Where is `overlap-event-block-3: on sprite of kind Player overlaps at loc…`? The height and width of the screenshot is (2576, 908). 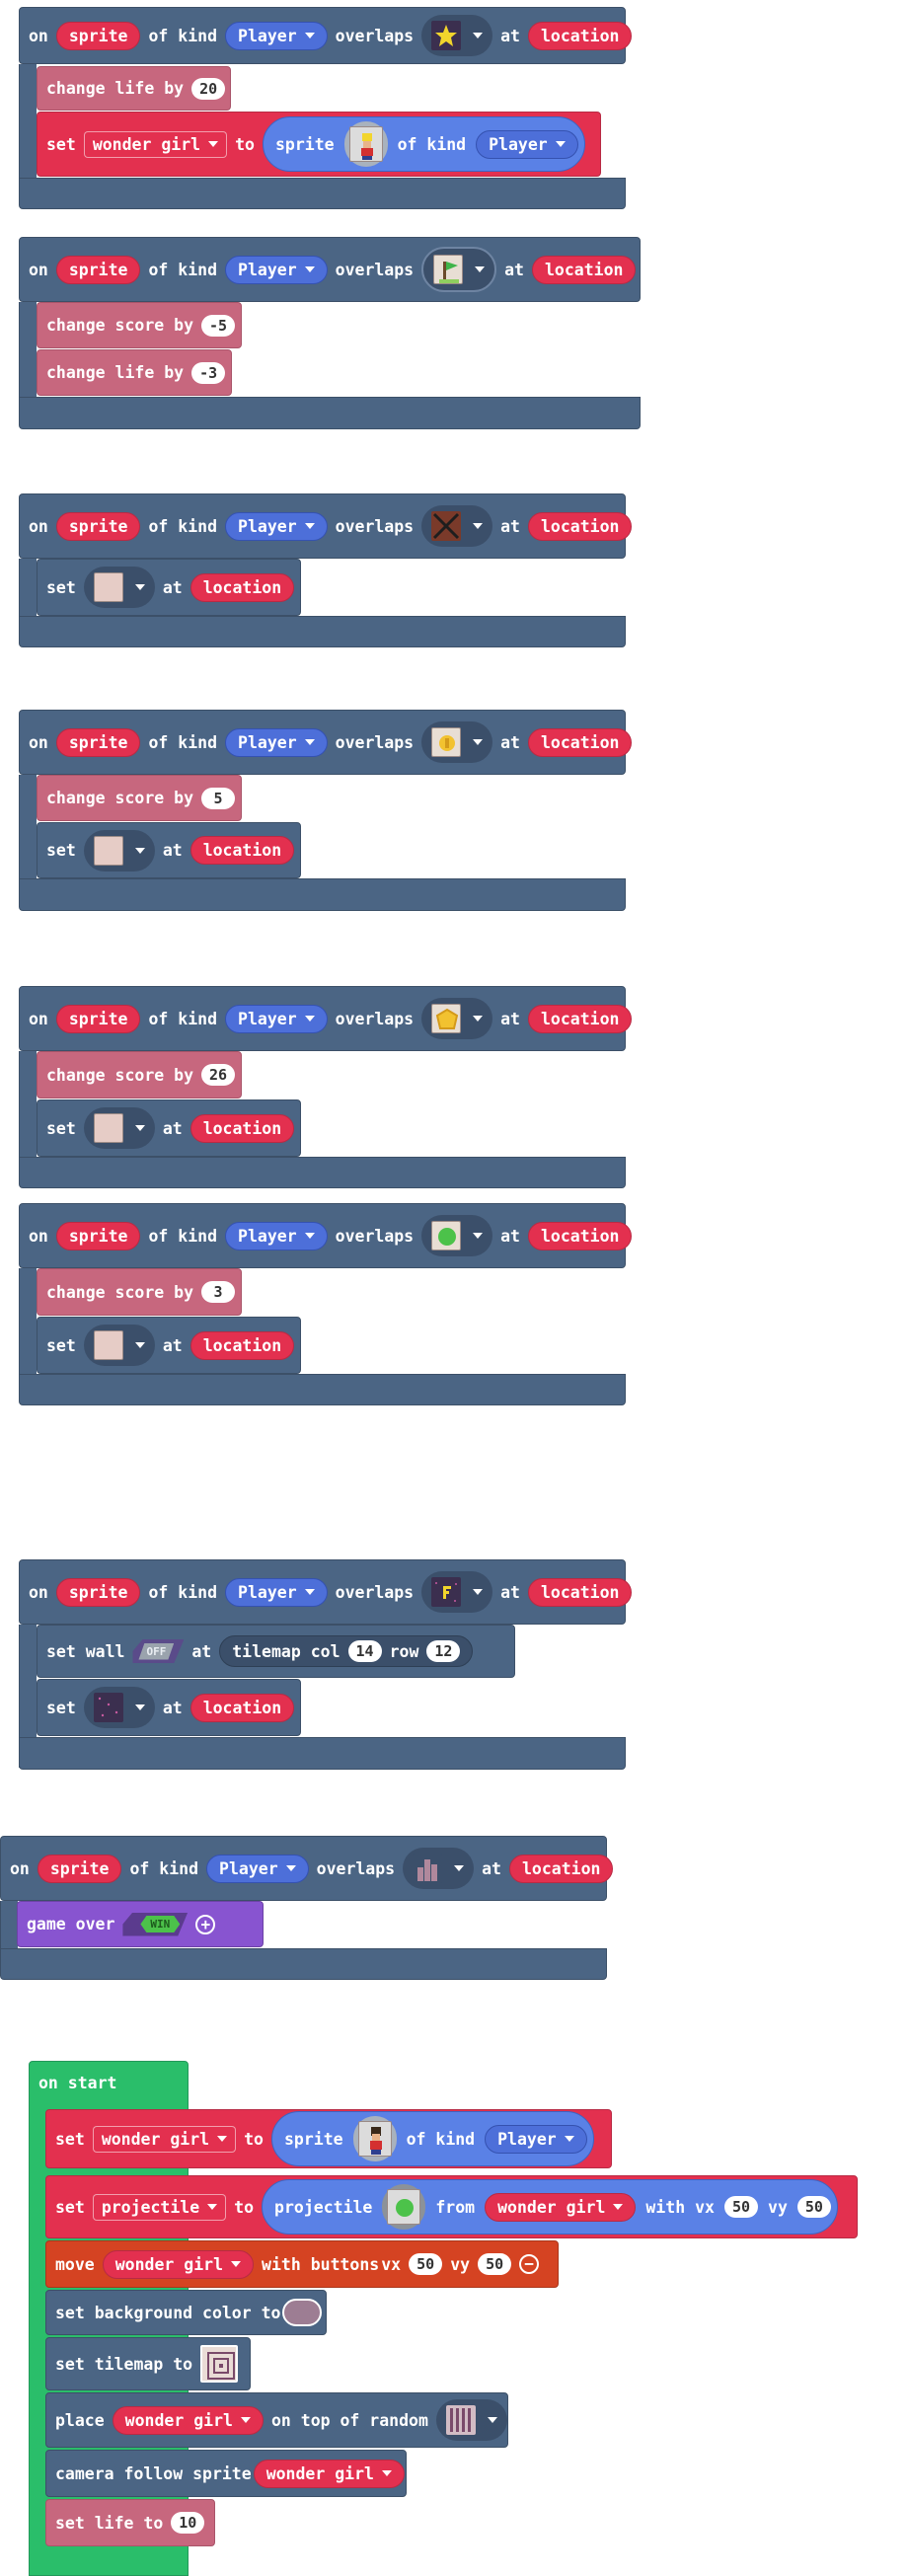 overlap-event-block-3: on sprite of kind Player overlaps at loc… is located at coordinates (326, 526).